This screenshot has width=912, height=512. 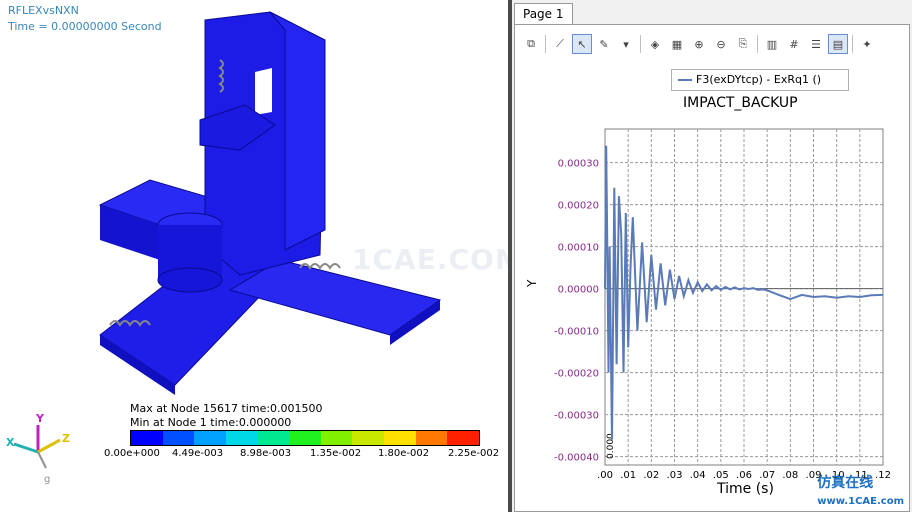 What do you see at coordinates (576, 416) in the screenshot?
I see `y-tick-label: -0.00030` at bounding box center [576, 416].